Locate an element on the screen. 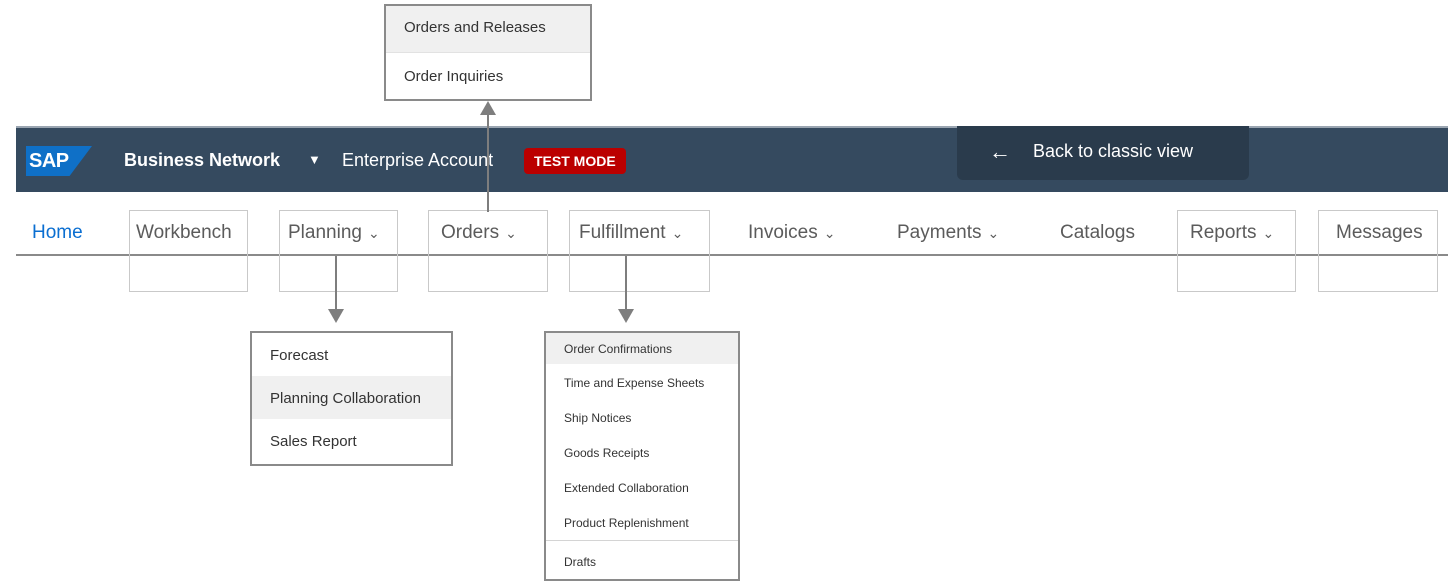 The height and width of the screenshot is (581, 1448). nav-planning-label: Planning is located at coordinates (325, 232).